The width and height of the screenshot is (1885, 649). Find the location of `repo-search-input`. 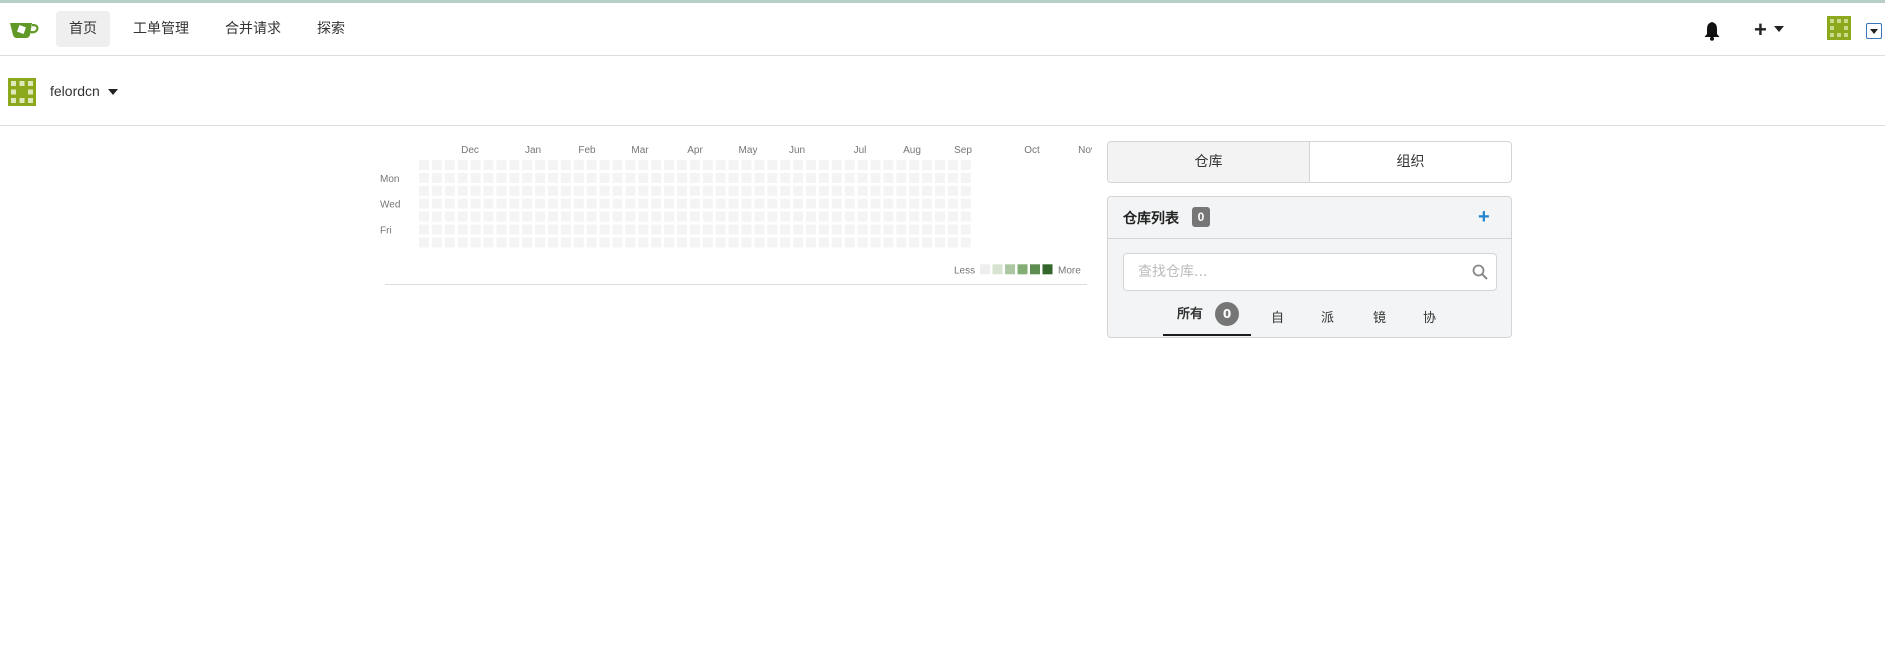

repo-search-input is located at coordinates (1289, 272).